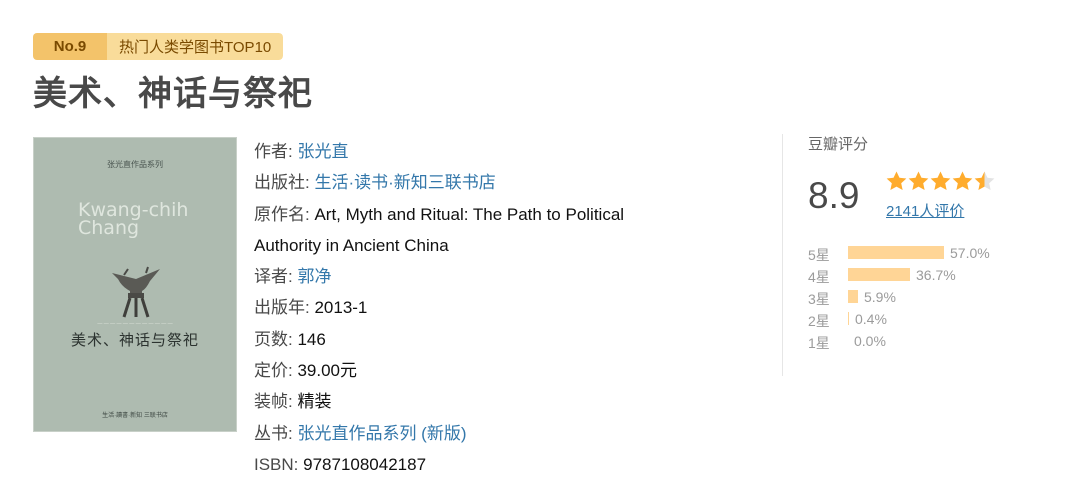  What do you see at coordinates (195, 46) in the screenshot?
I see `rank-list-label: 热门人类学图书TOP10` at bounding box center [195, 46].